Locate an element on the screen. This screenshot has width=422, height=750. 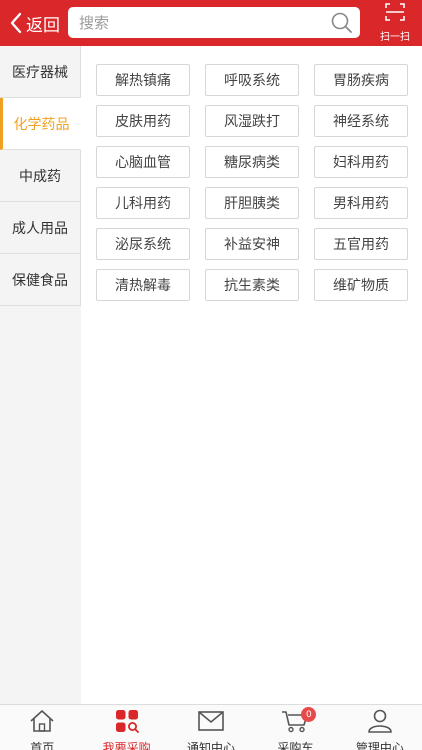
tab-label: 采购车 is located at coordinates (295, 745).